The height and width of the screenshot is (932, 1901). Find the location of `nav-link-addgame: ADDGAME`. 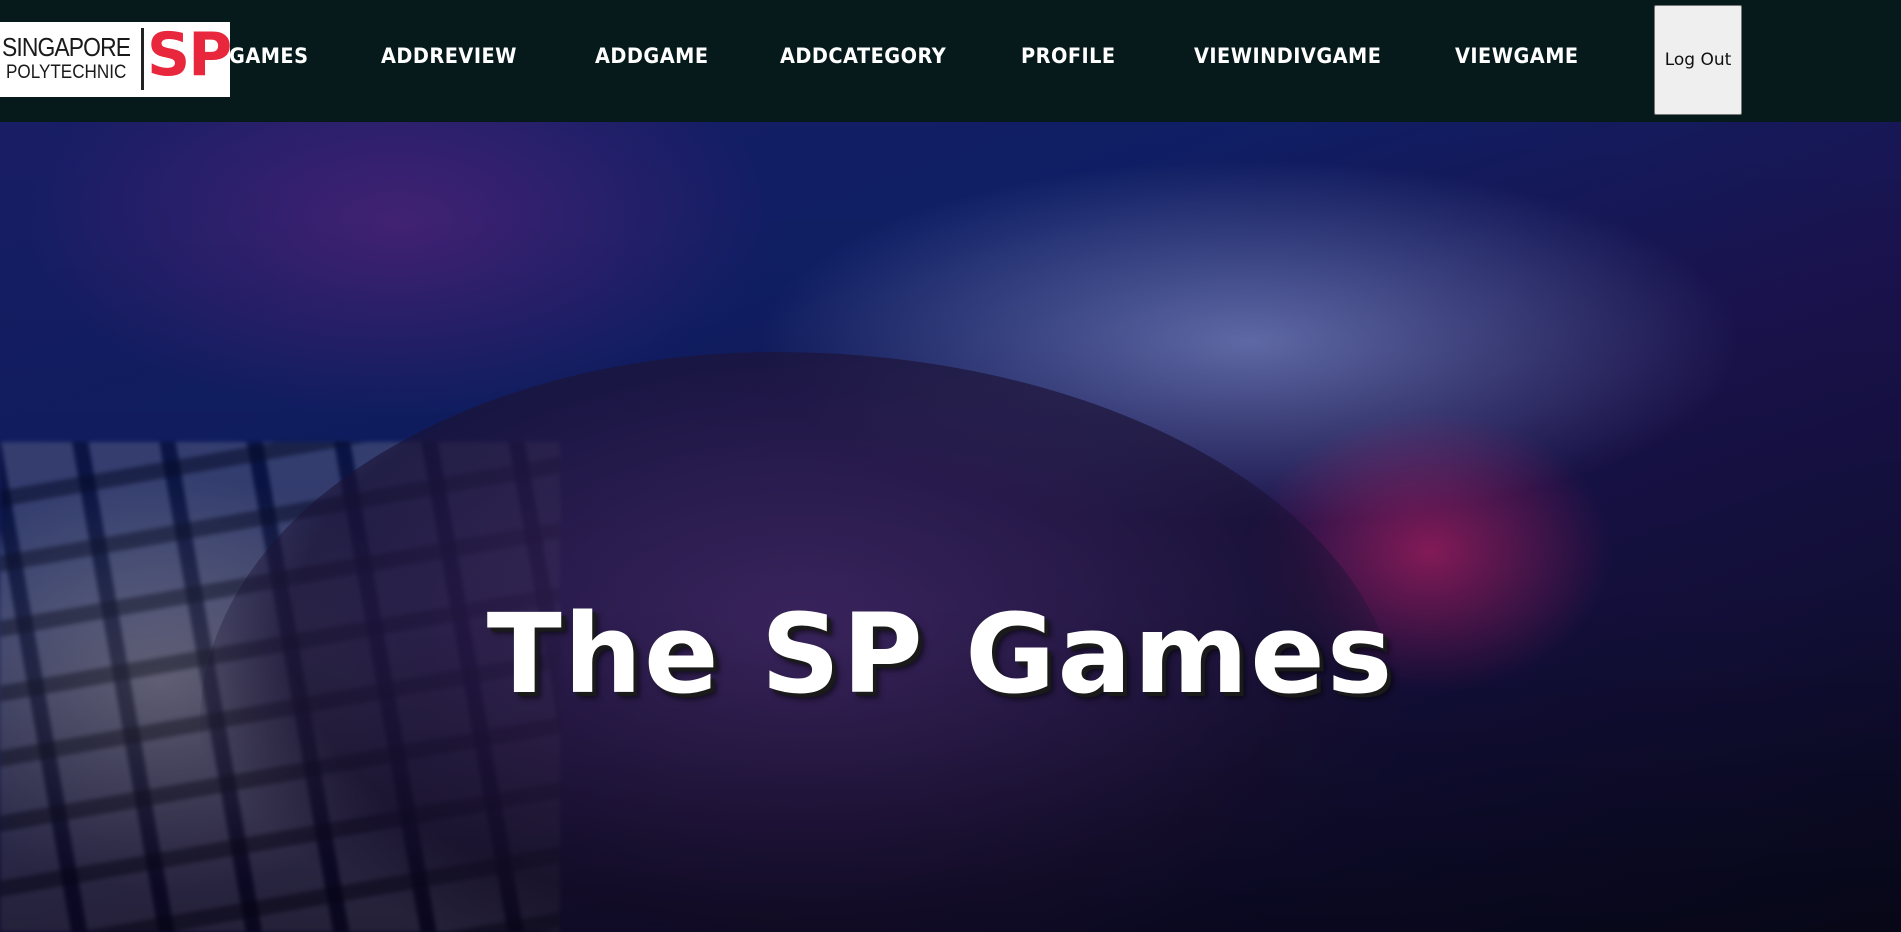

nav-link-addgame: ADDGAME is located at coordinates (651, 56).